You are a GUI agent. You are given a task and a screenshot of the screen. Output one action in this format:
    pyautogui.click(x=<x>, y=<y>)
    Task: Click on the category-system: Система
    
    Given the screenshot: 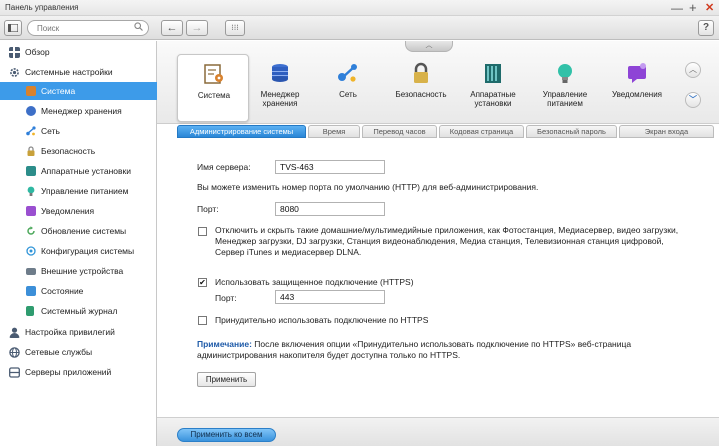 What is the action you would take?
    pyautogui.click(x=213, y=88)
    